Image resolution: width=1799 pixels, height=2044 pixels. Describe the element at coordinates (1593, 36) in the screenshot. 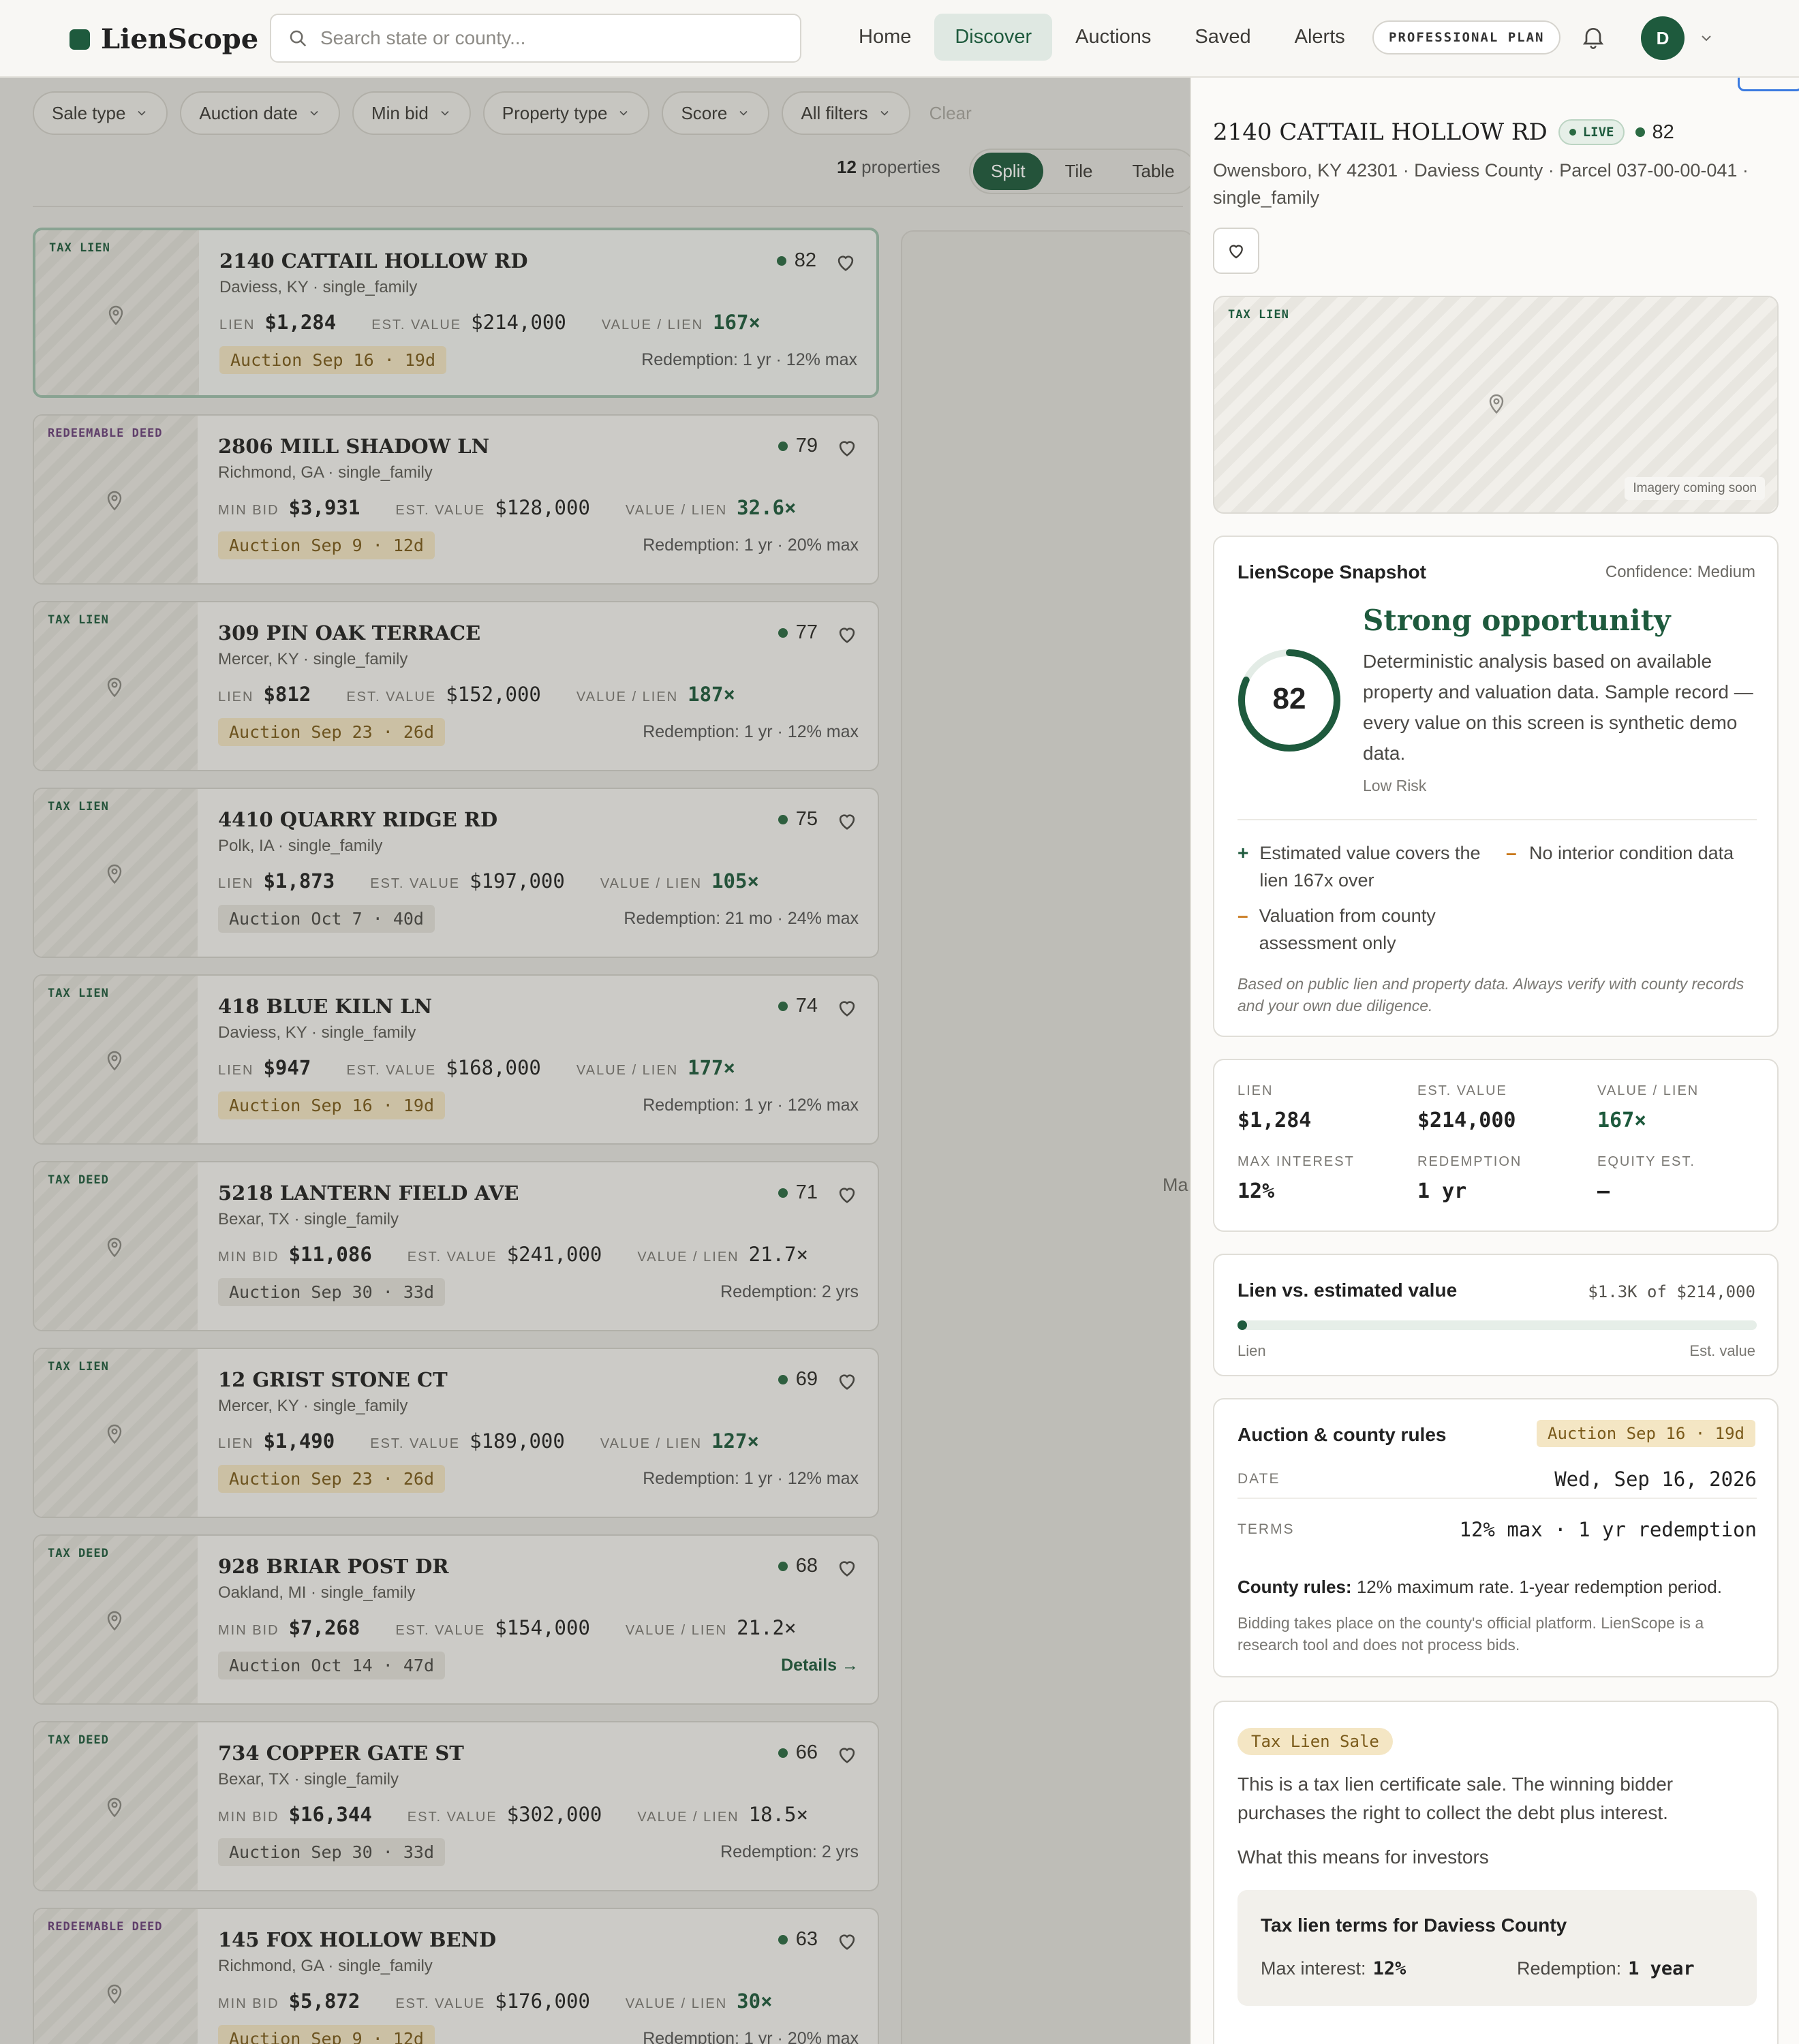

I see `bell-icon` at that location.